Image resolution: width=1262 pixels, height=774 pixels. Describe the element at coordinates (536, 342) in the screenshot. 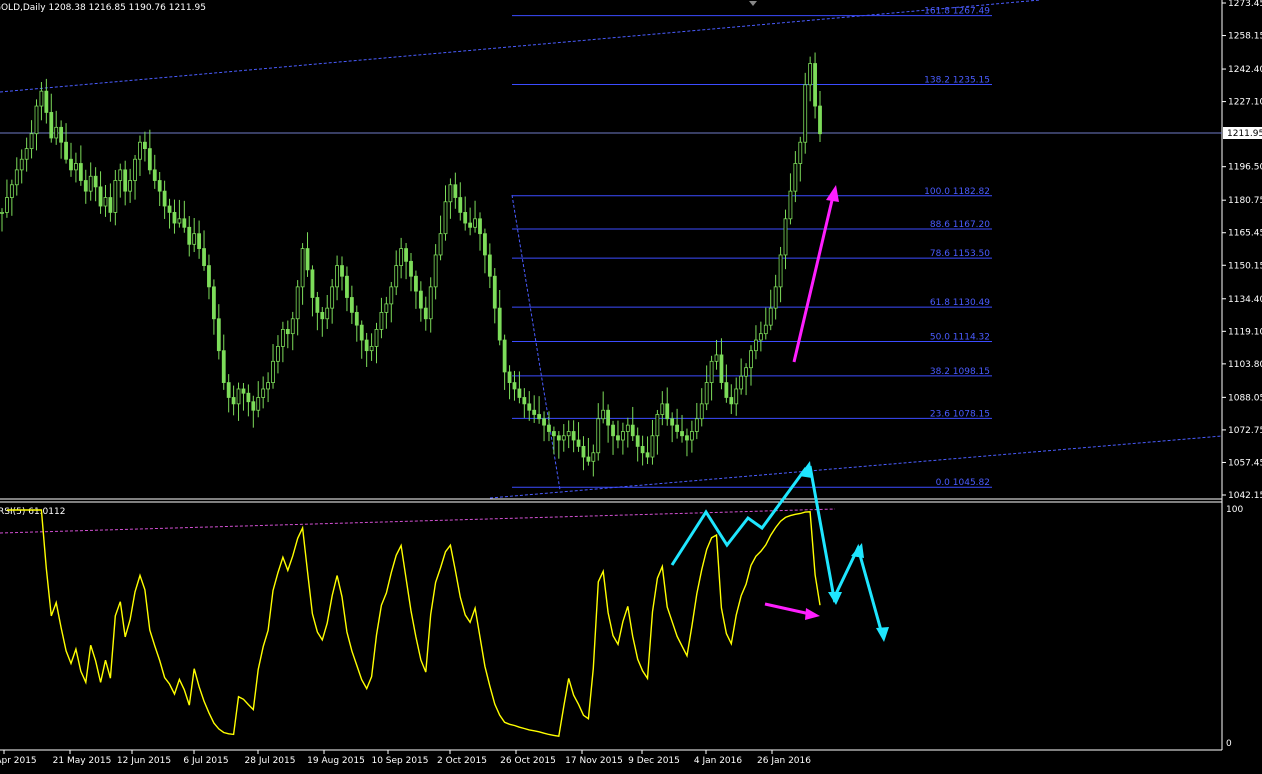

I see `fib-anchor-line` at that location.